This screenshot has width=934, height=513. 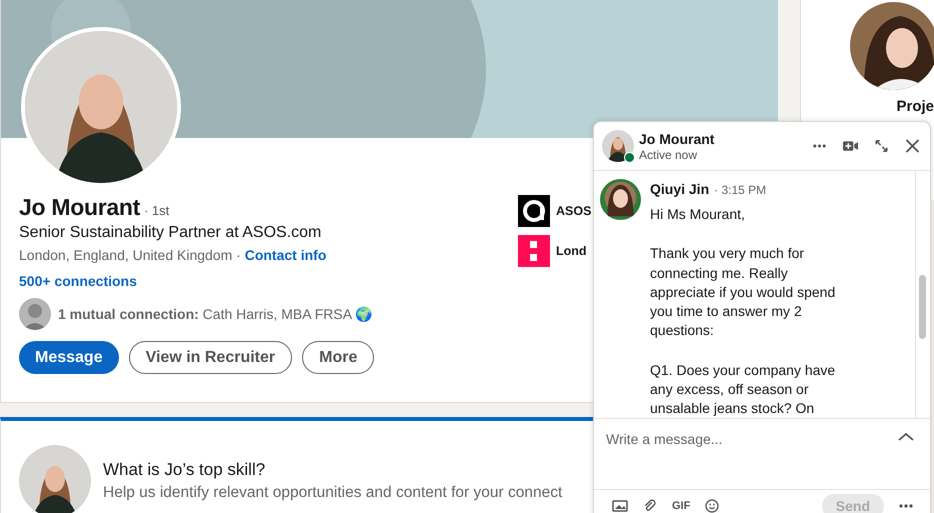 I want to click on skill-question: What is Jo’s top skill?, so click(x=184, y=470).